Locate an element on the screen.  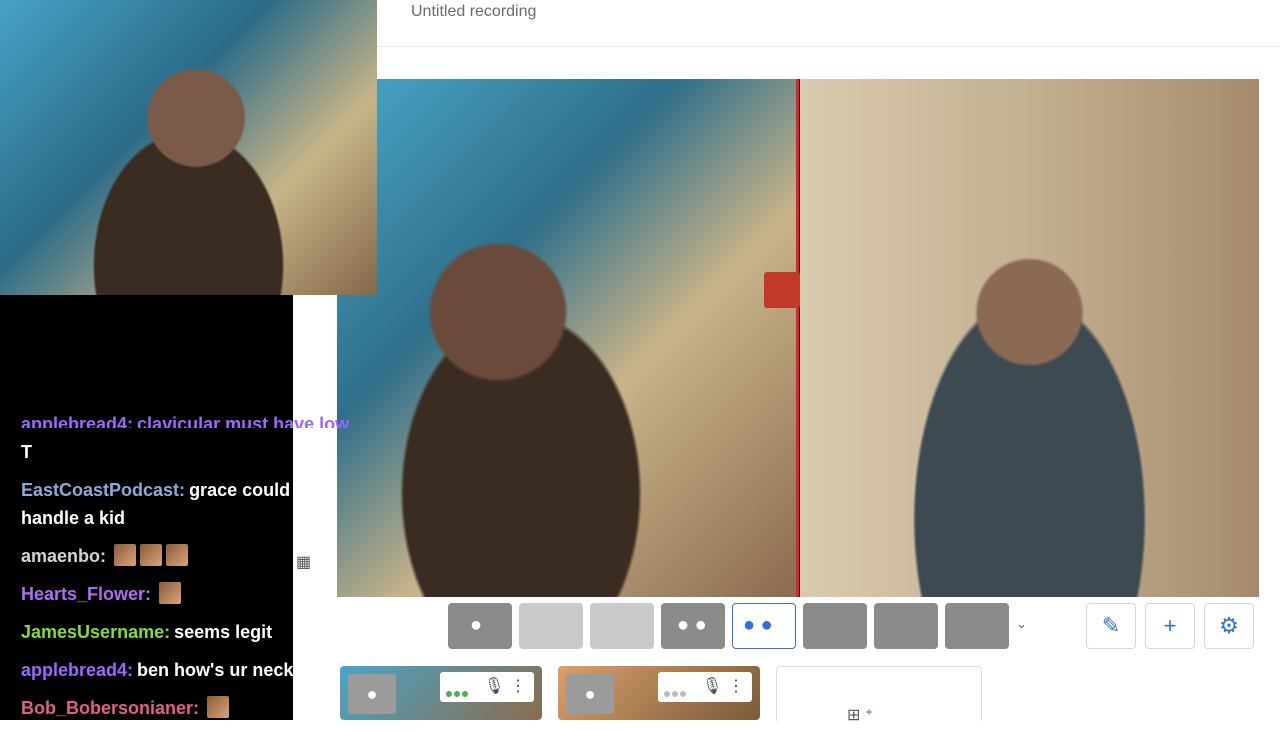
chat-text: seems legit is located at coordinates (223, 632).